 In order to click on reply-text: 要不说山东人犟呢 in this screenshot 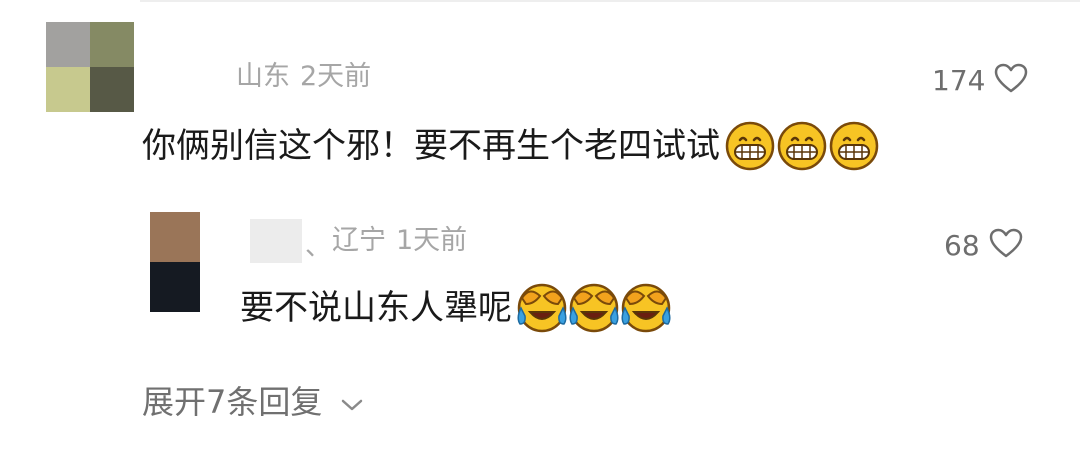, I will do `click(456, 308)`.